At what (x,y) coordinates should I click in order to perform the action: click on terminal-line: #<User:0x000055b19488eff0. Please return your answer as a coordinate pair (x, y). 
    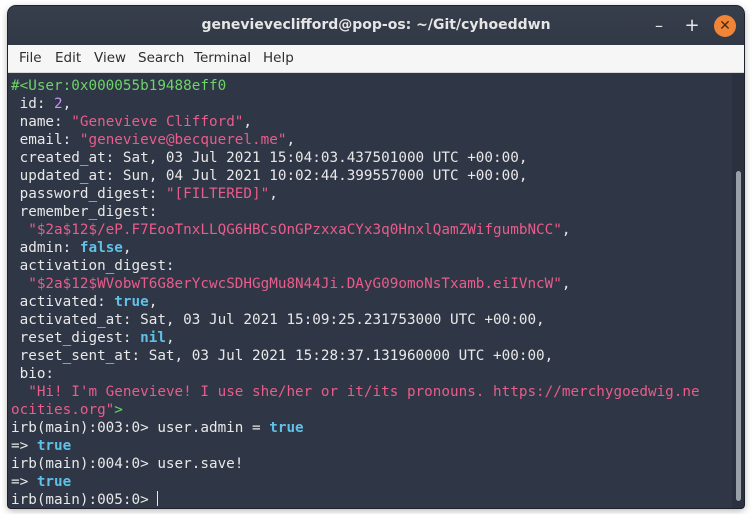
    Looking at the image, I should click on (118, 86).